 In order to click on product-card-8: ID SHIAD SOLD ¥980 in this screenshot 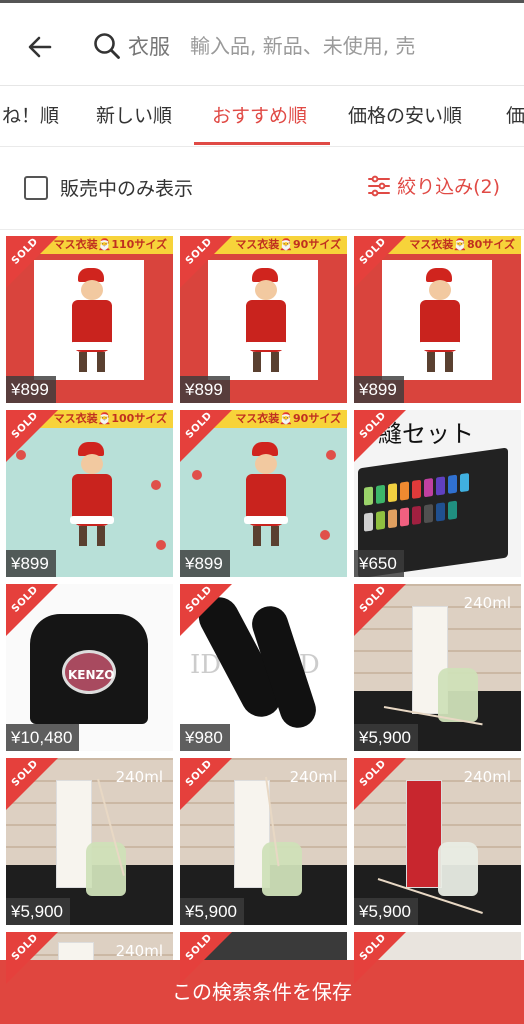, I will do `click(263, 667)`.